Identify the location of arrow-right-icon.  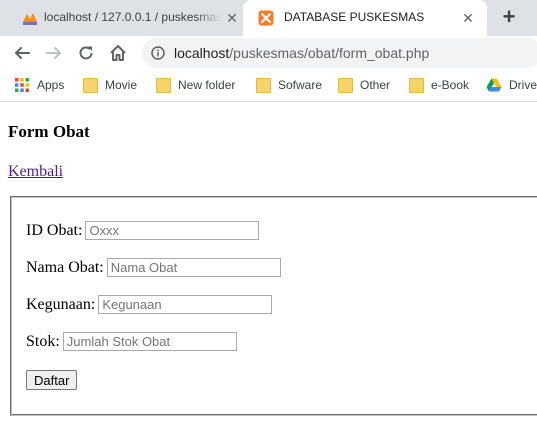
(53, 53).